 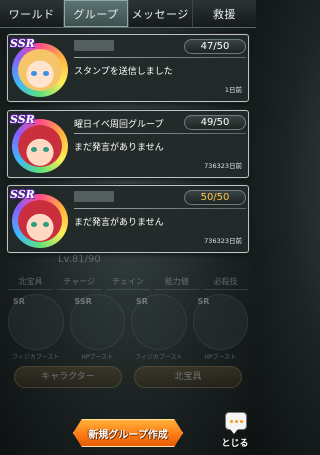 What do you see at coordinates (236, 423) in the screenshot?
I see `speech-bubble-icon` at bounding box center [236, 423].